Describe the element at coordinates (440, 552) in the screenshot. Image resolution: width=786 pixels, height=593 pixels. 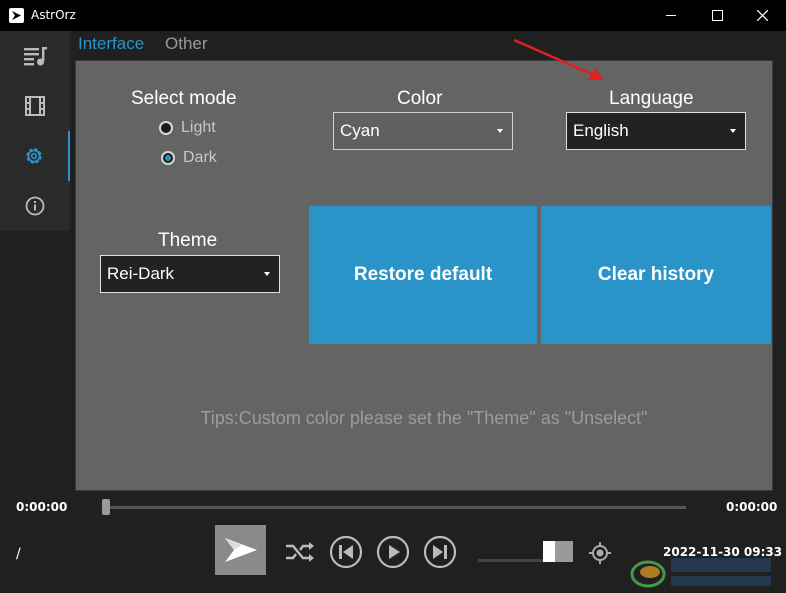
I see `next-button` at that location.